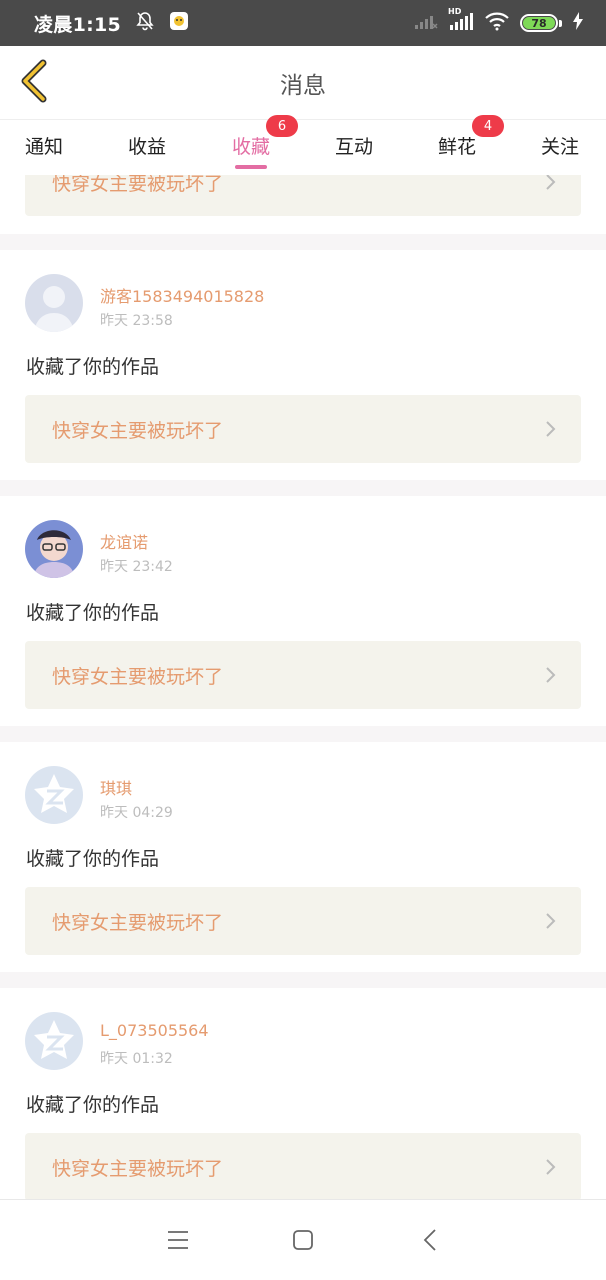  Describe the element at coordinates (303, 23) in the screenshot. I see `status-bar: 凌晨1:15 HD 78` at that location.